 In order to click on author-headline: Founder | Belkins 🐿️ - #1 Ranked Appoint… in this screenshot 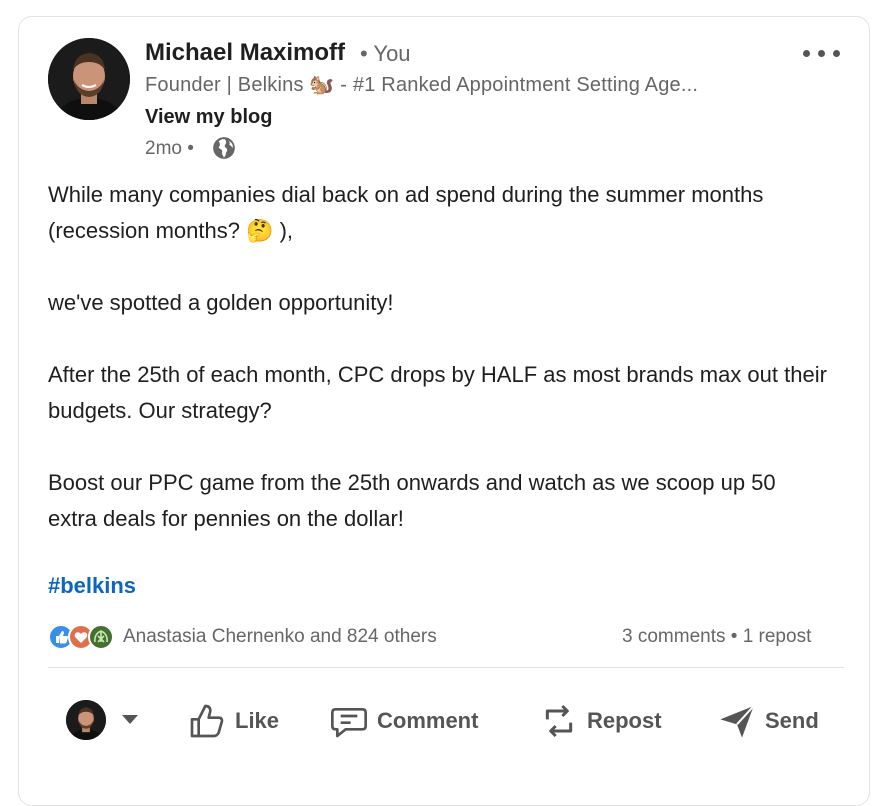, I will do `click(422, 85)`.